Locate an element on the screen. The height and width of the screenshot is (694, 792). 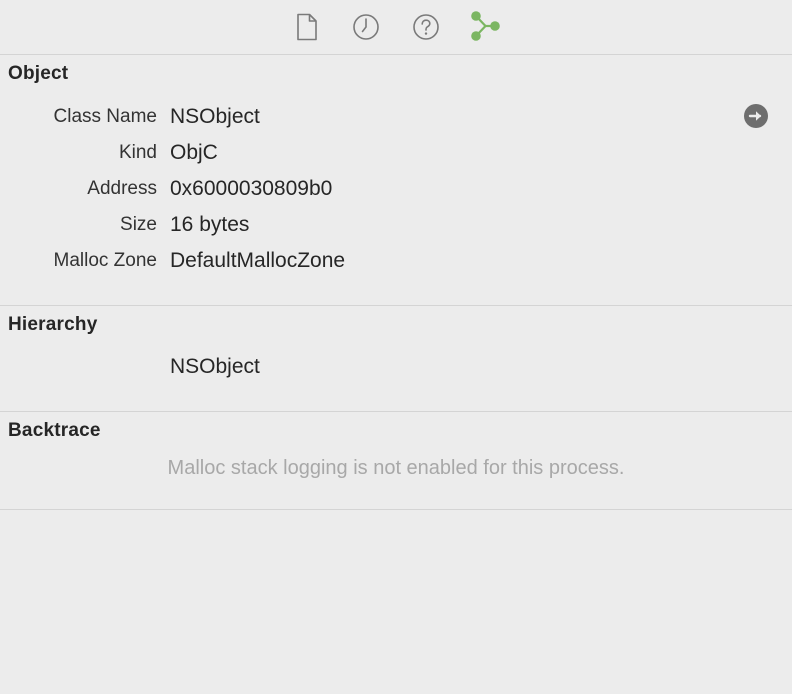
history-inspector-button is located at coordinates (366, 27).